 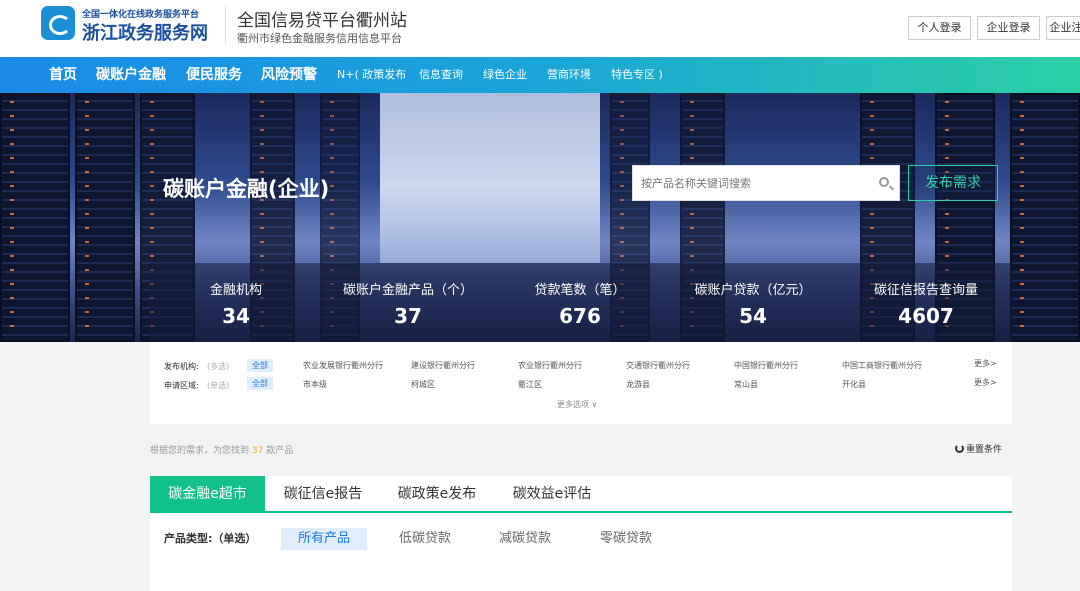 What do you see at coordinates (235, 290) in the screenshot?
I see `stat-label: 金融机构` at bounding box center [235, 290].